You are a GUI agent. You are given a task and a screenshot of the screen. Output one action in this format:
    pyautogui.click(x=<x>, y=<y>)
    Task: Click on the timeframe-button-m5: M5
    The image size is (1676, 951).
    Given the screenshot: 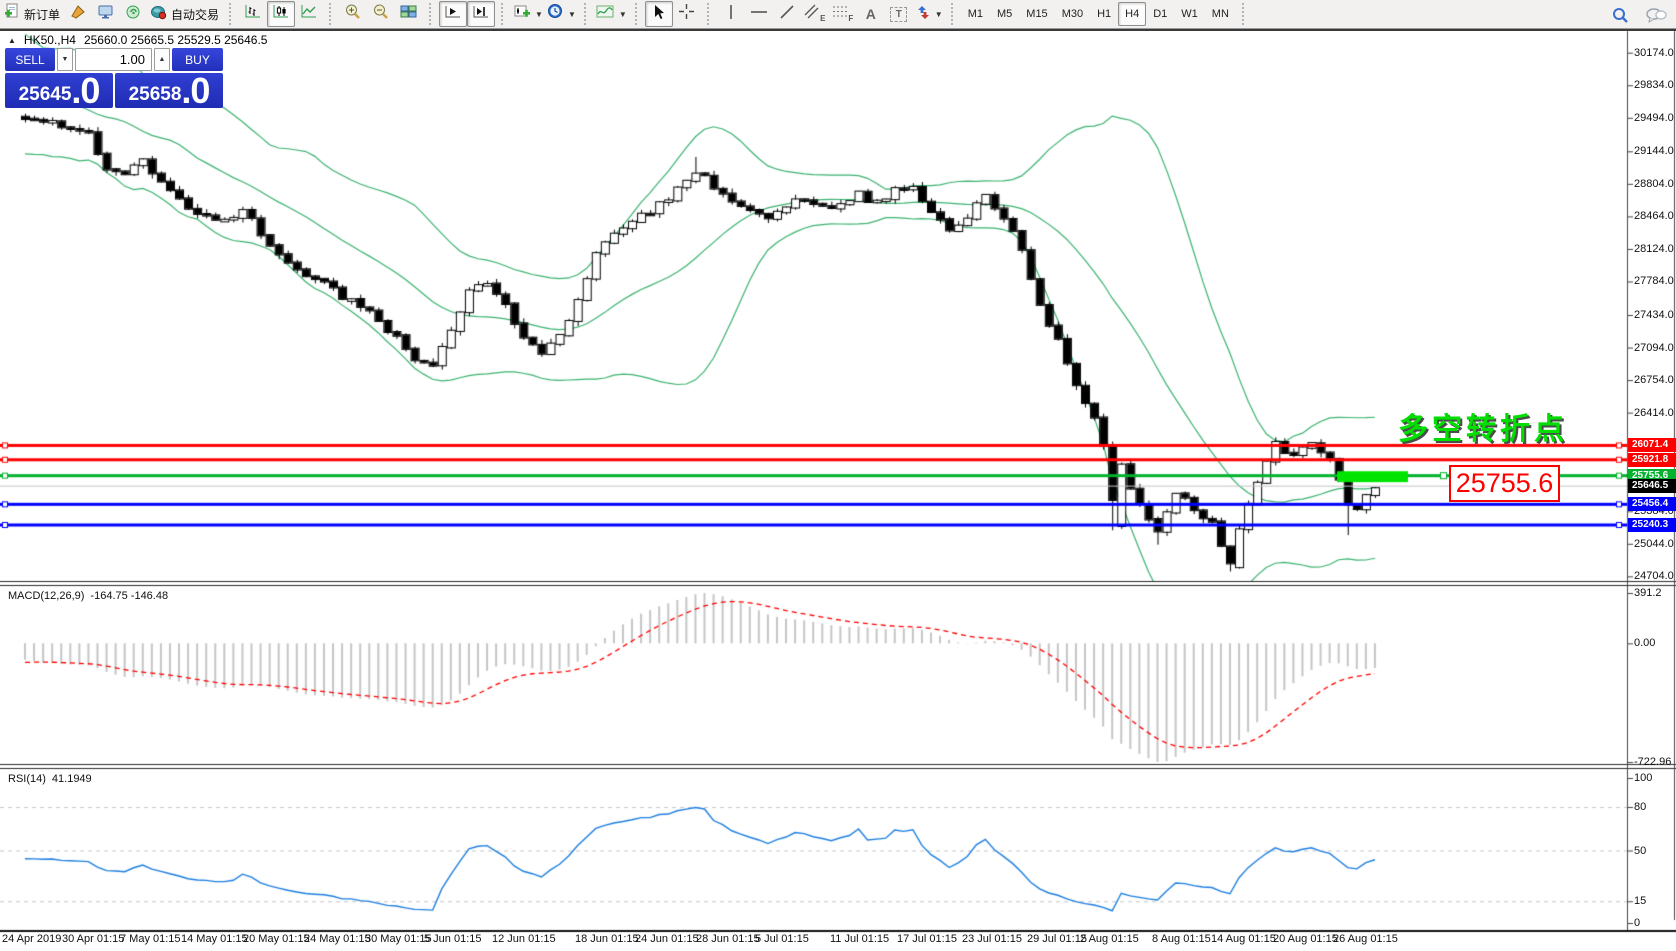 What is the action you would take?
    pyautogui.click(x=1004, y=14)
    